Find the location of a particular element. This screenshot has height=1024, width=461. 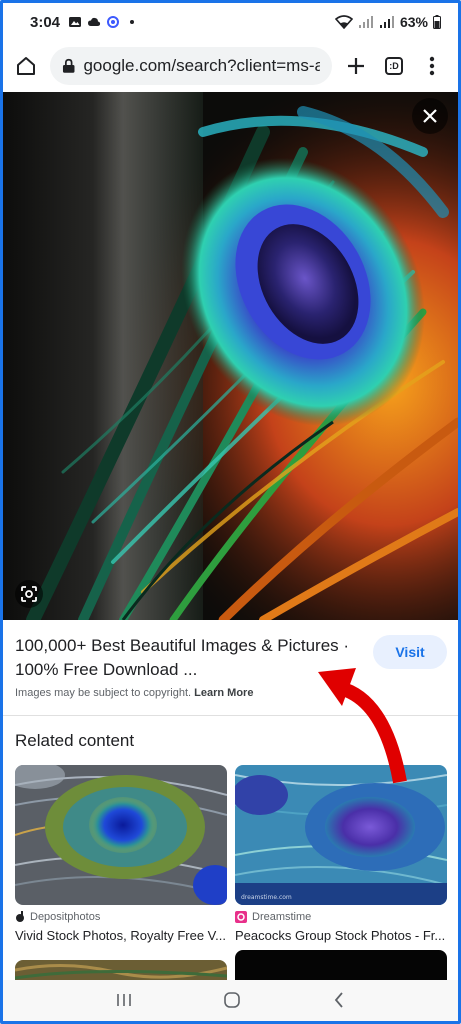

status-bar: 3:04 63% is located at coordinates (230, 22).